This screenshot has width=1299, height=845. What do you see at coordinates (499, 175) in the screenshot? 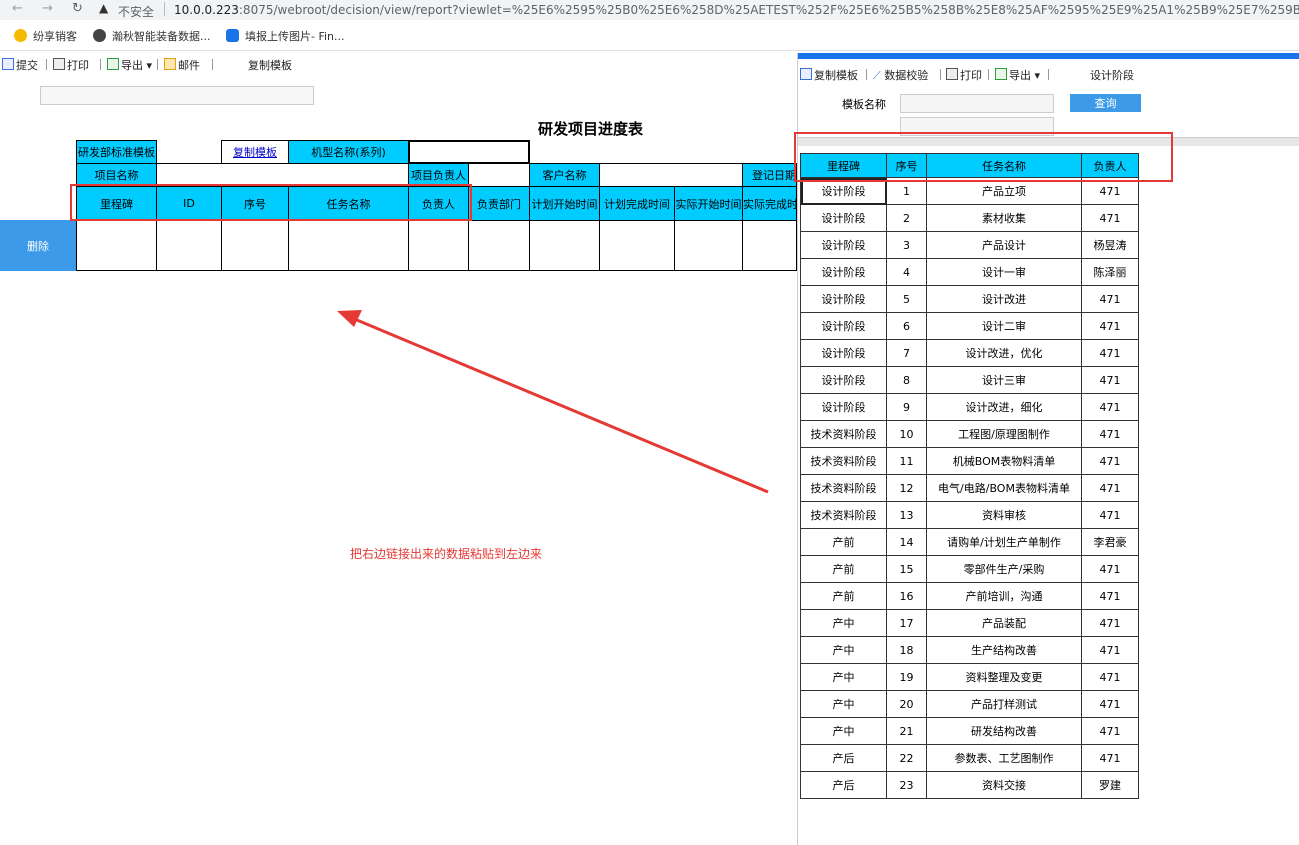
I see `project-owner-input` at bounding box center [499, 175].